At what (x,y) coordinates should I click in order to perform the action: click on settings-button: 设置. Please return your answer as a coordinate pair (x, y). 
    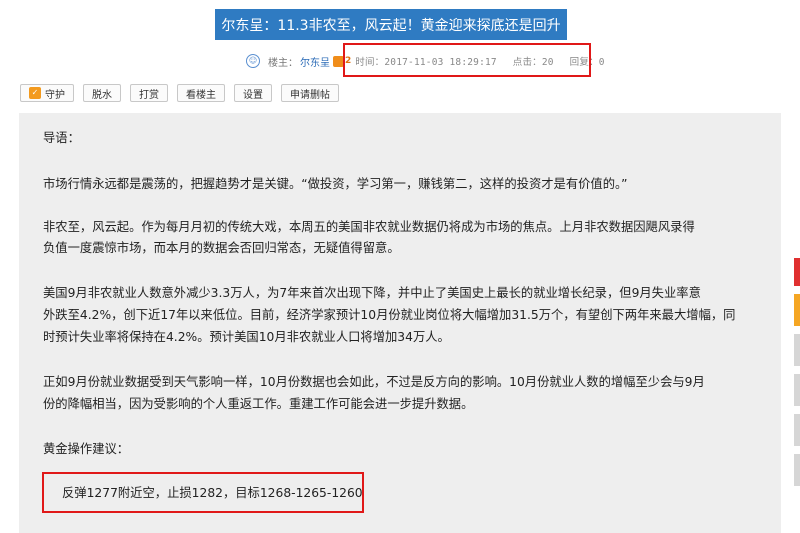
    Looking at the image, I should click on (253, 93).